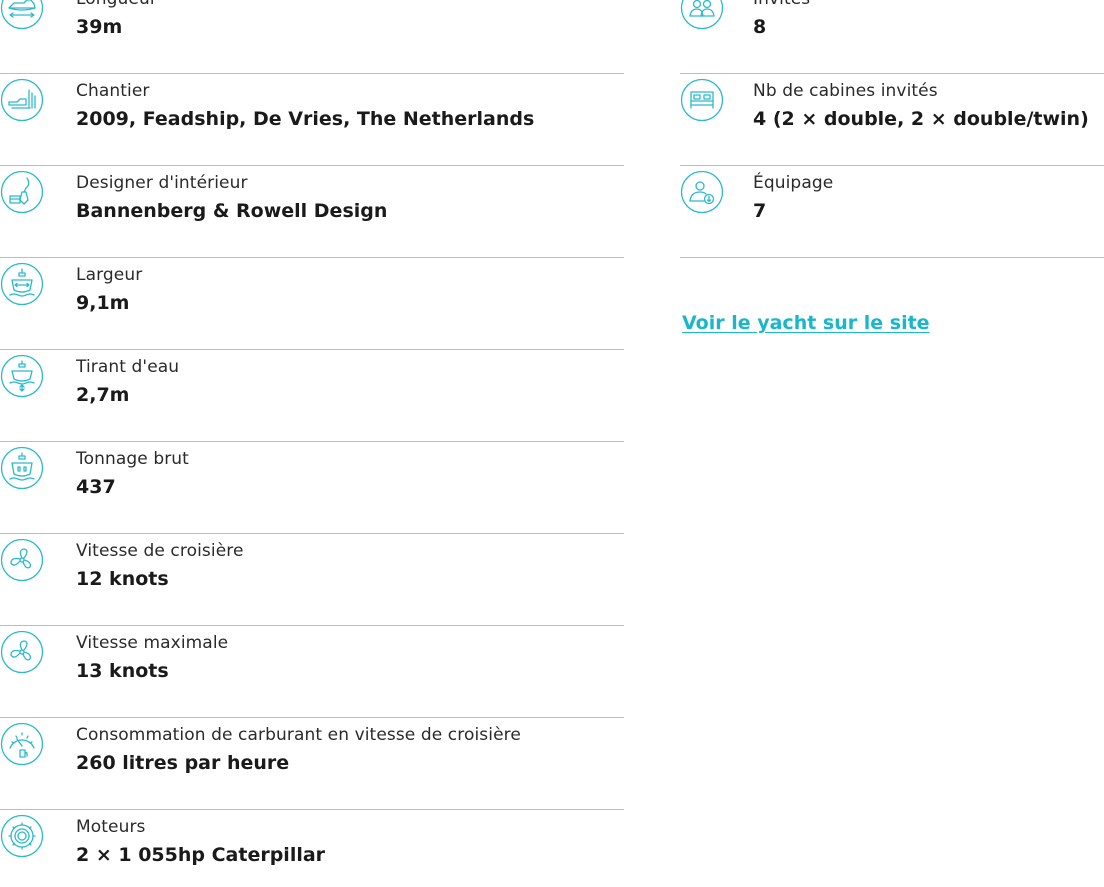 Image resolution: width=1104 pixels, height=887 pixels. I want to click on interior-designer-icon, so click(22, 192).